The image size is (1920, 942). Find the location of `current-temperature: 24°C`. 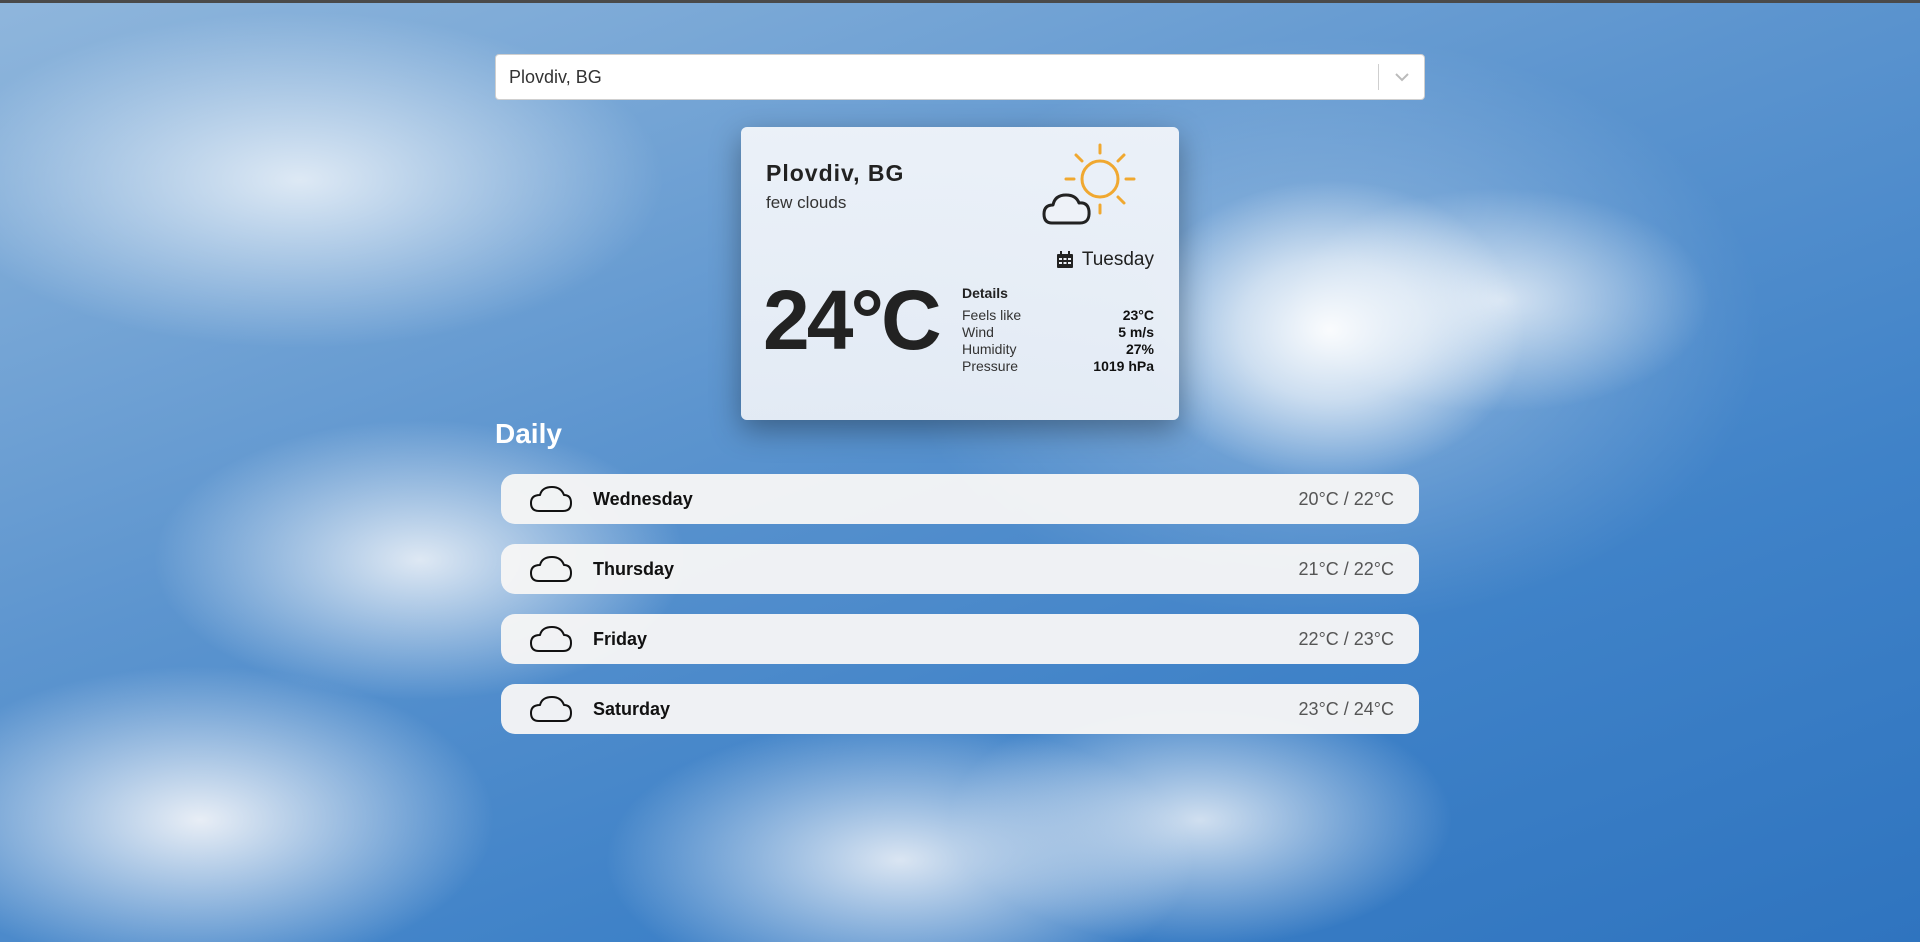

current-temperature: 24°C is located at coordinates (852, 320).